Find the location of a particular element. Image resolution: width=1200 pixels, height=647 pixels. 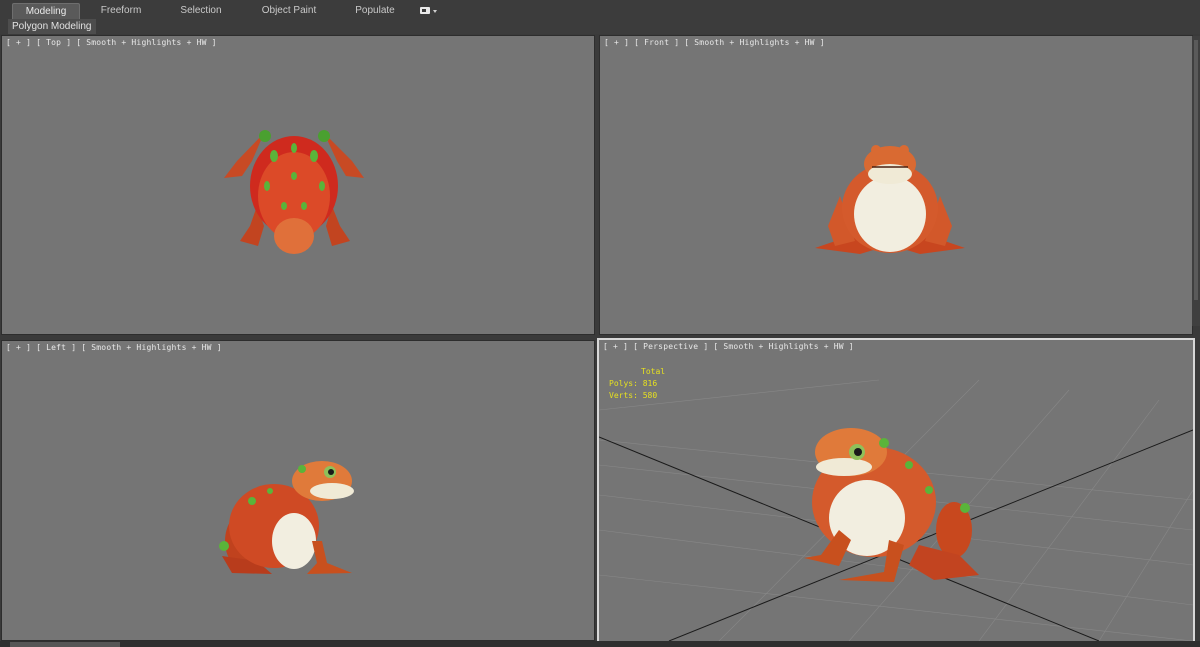

right-scrollbar is located at coordinates (1196, 181).